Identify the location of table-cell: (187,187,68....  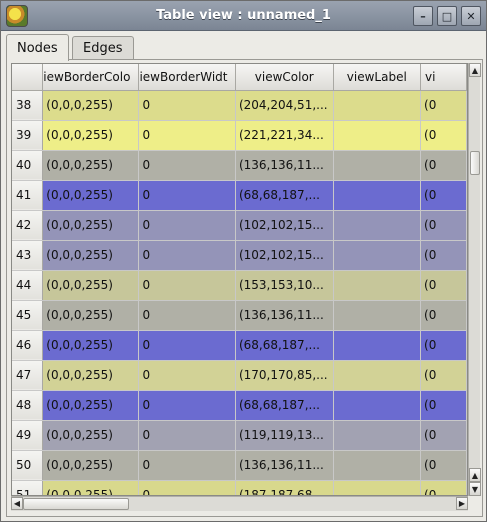
(284, 487).